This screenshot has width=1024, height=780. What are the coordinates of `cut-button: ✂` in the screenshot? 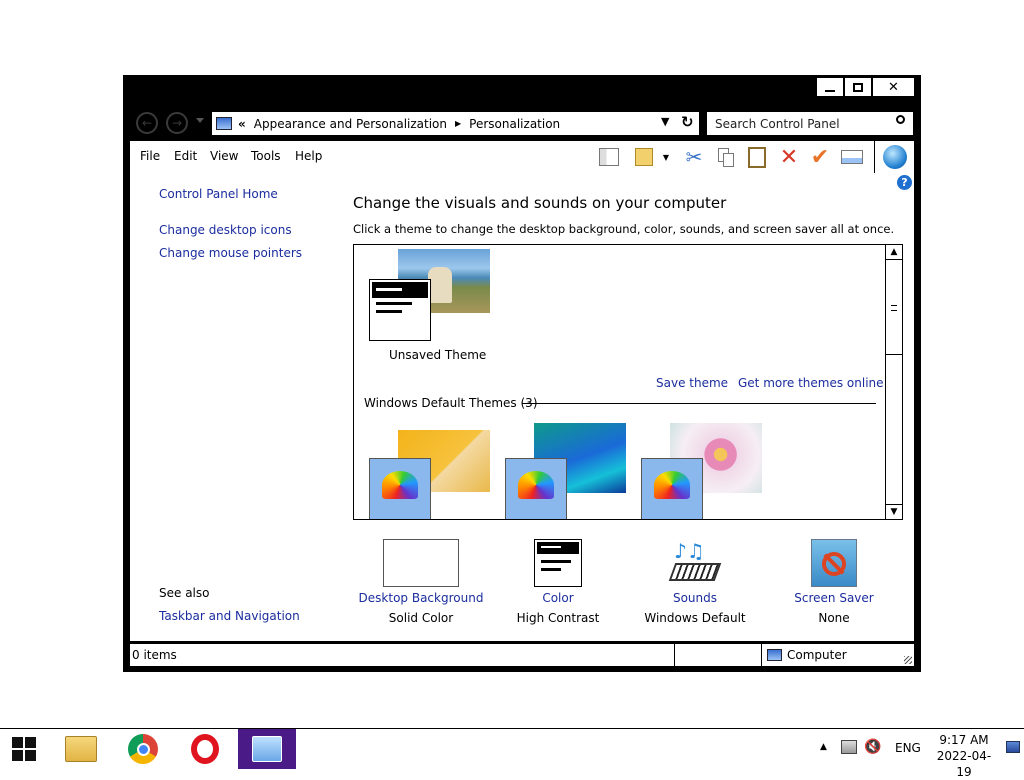 It's located at (694, 157).